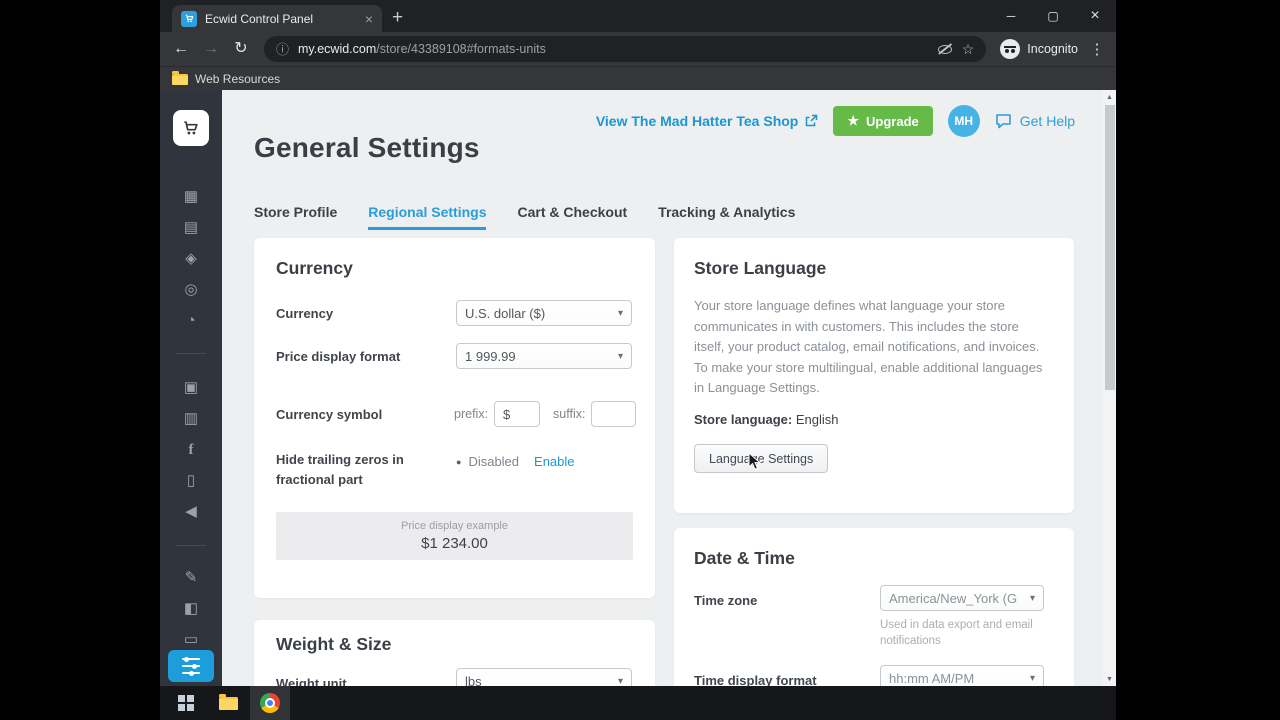  What do you see at coordinates (454, 653) in the screenshot?
I see `weight-size-card: Weight & Size Weight unit lbs ▾` at bounding box center [454, 653].